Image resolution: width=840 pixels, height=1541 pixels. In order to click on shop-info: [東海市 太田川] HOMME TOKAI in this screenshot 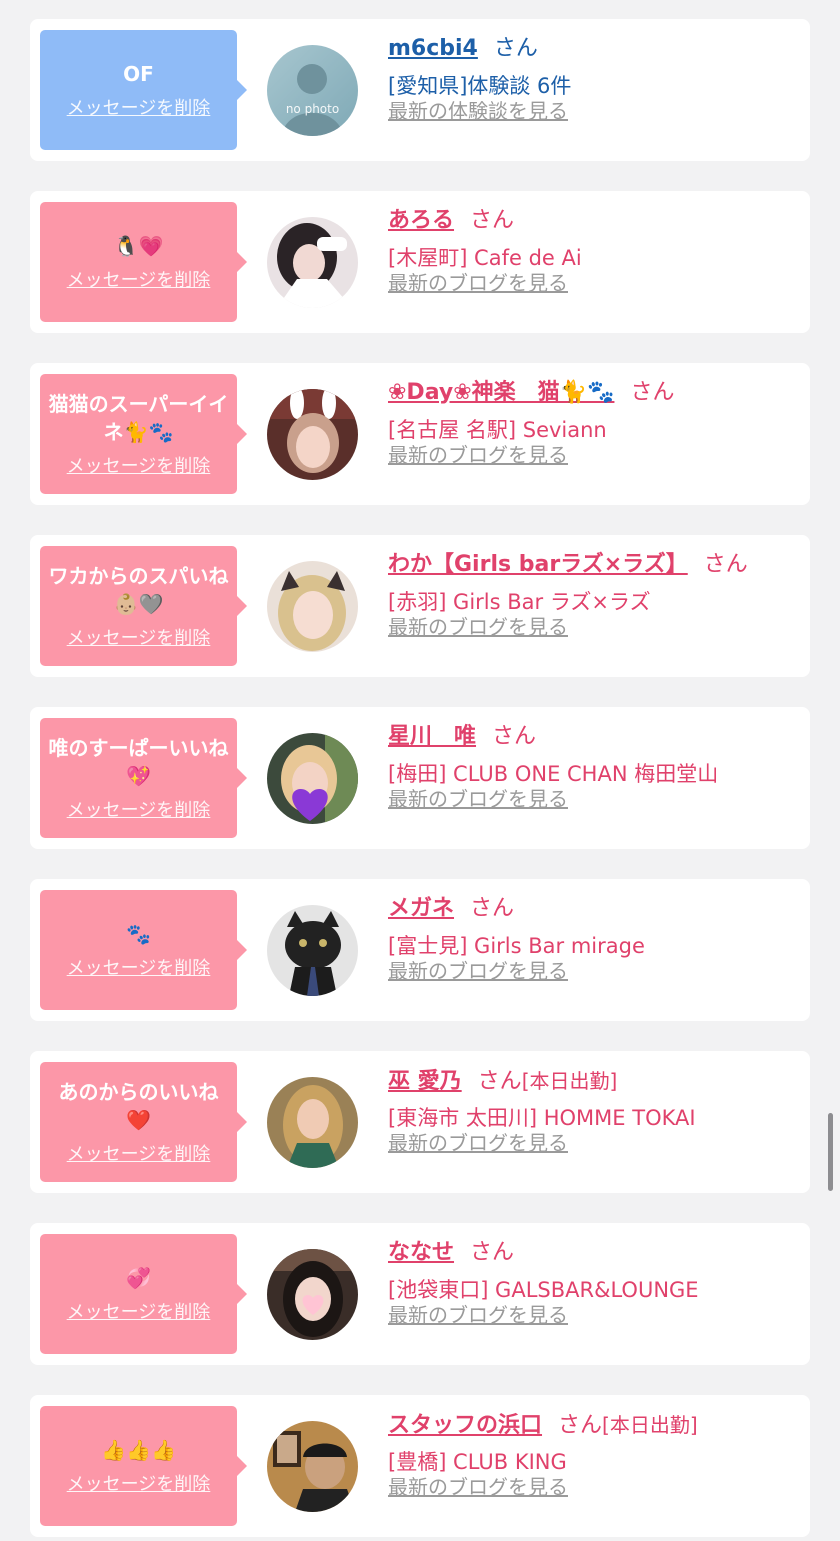, I will do `click(542, 1118)`.